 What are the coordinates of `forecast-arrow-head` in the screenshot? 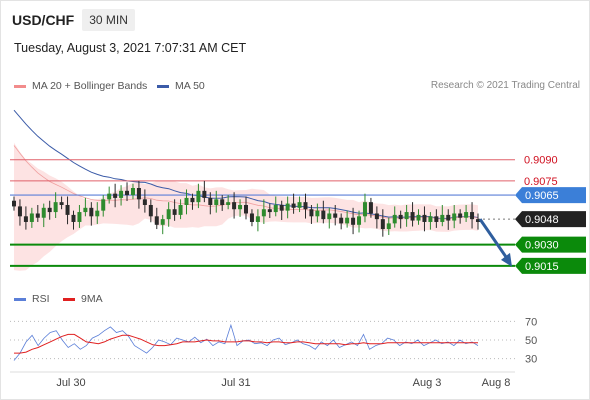 It's located at (506, 259).